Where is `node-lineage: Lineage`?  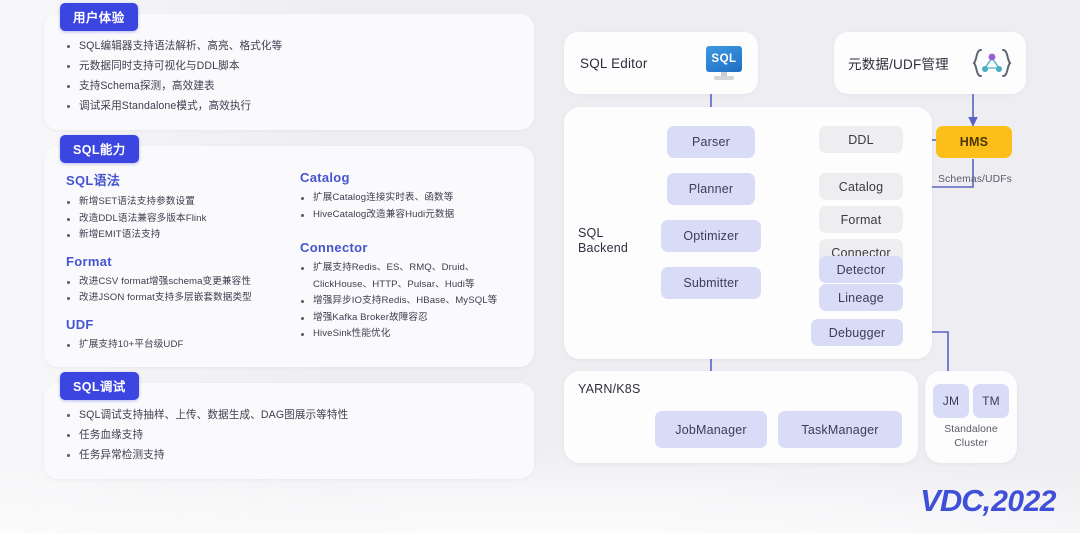 node-lineage: Lineage is located at coordinates (861, 297).